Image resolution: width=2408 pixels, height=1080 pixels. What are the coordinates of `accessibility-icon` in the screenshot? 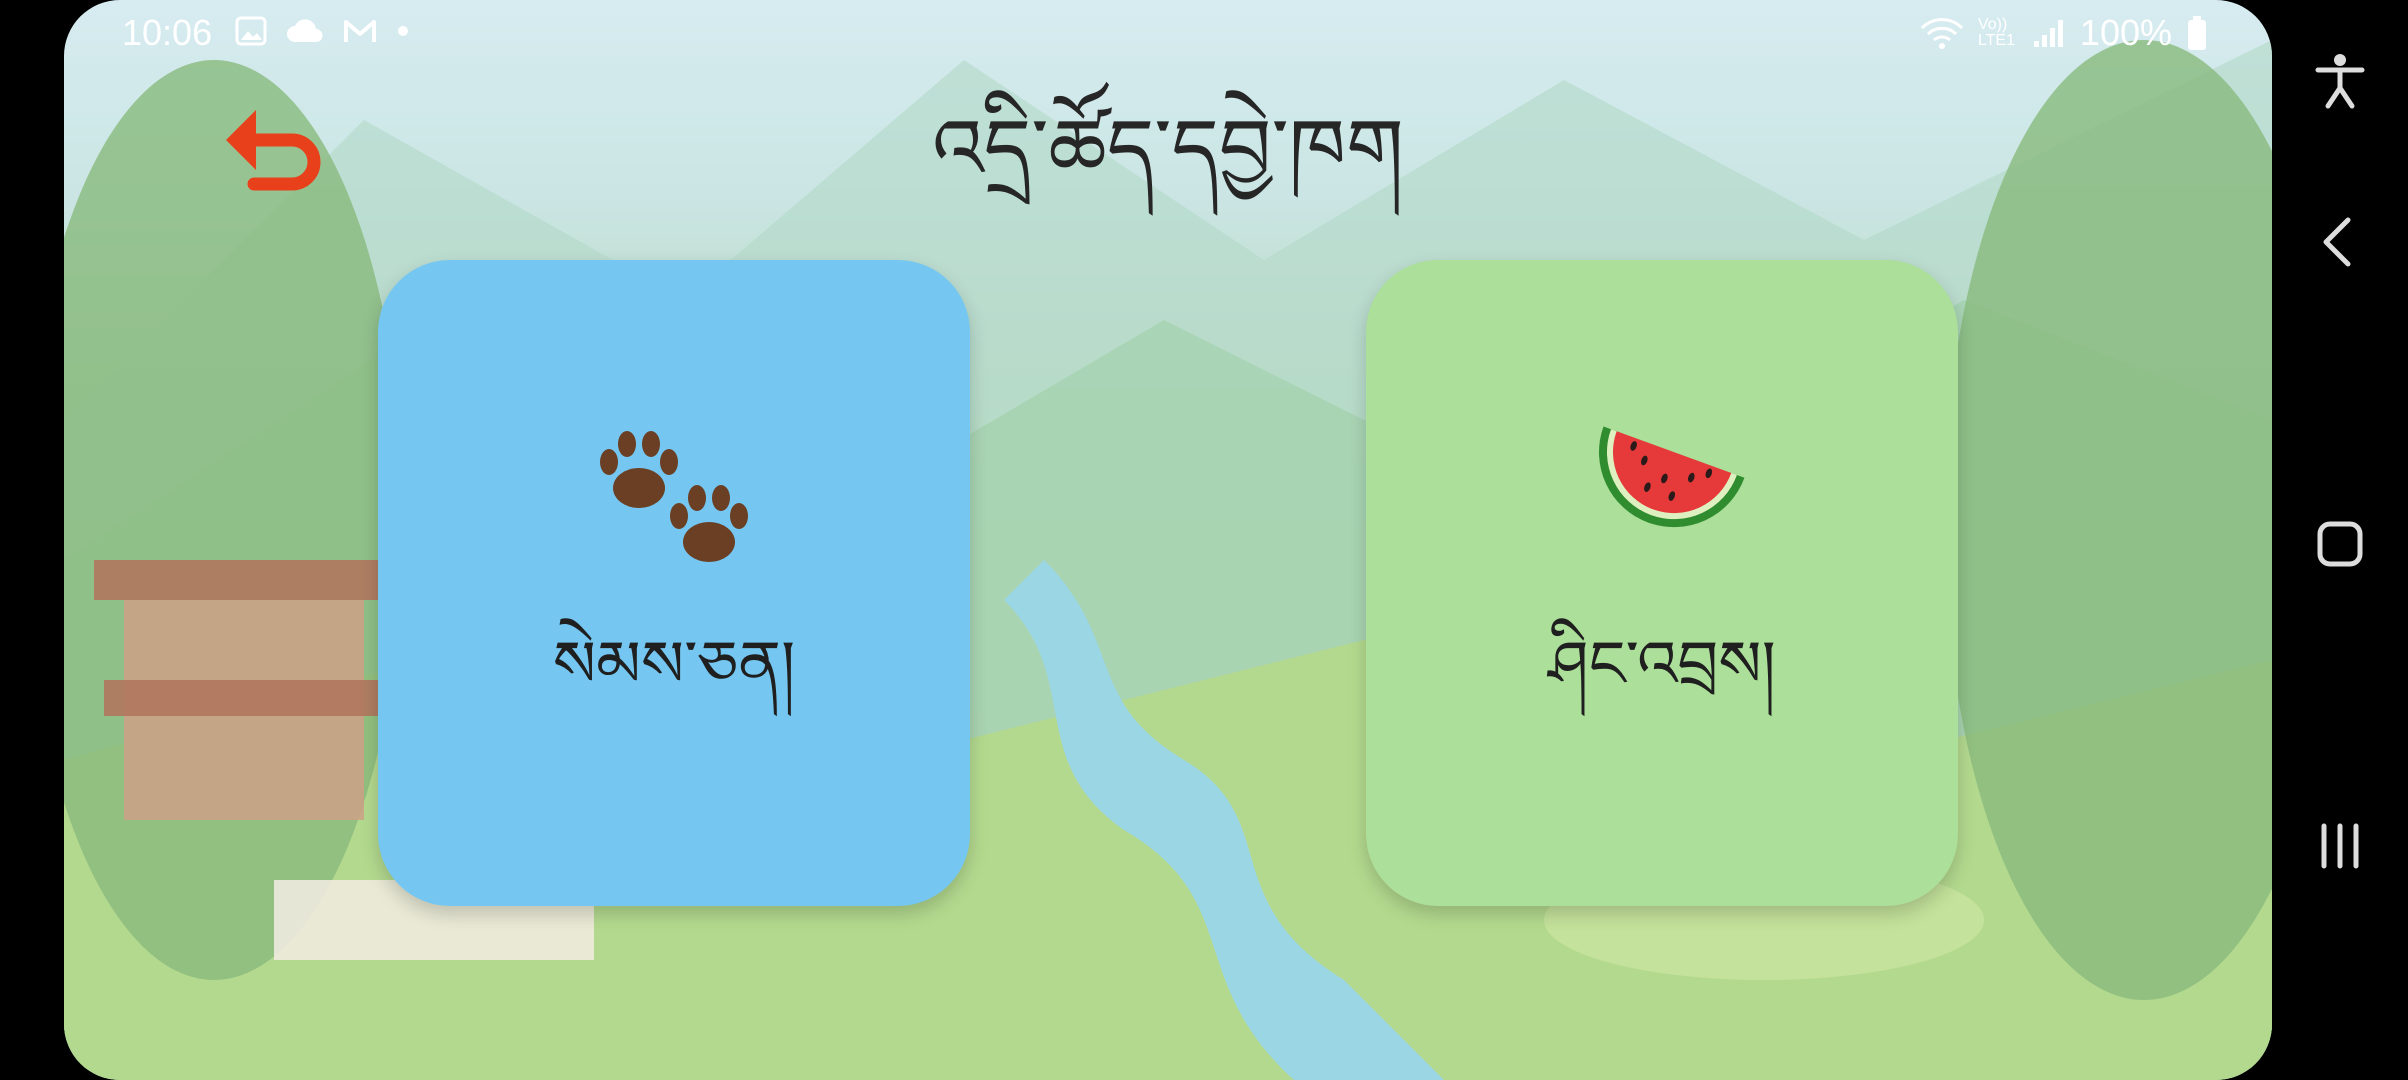 It's located at (2340, 81).